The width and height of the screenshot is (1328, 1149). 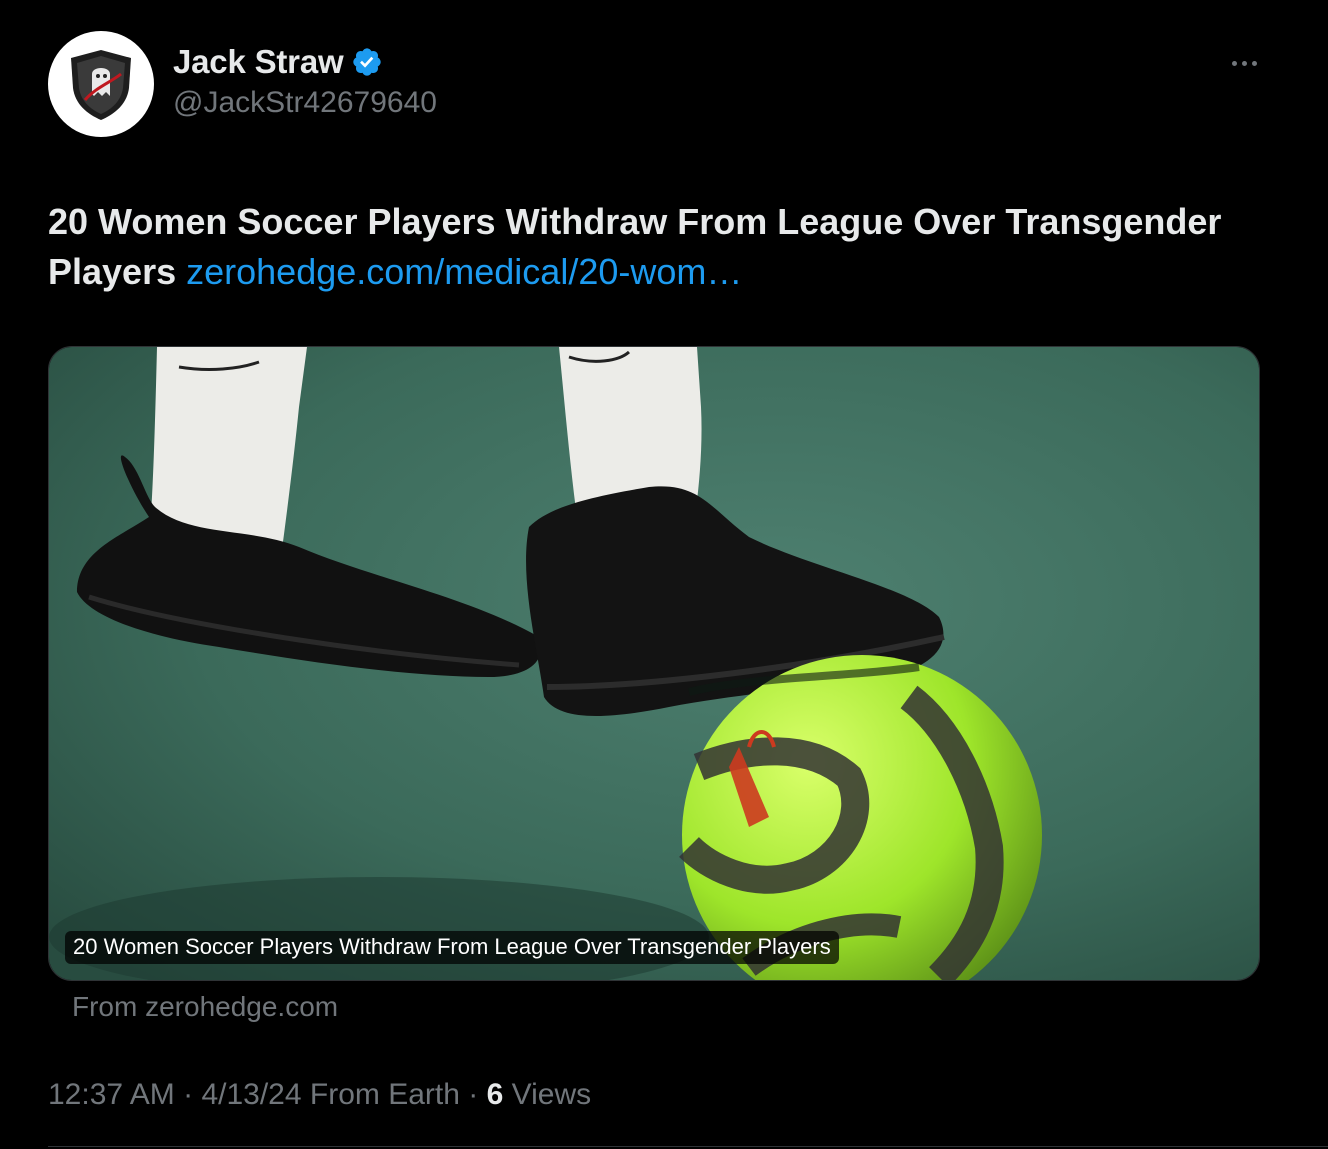 I want to click on views-label: Views, so click(x=551, y=1094).